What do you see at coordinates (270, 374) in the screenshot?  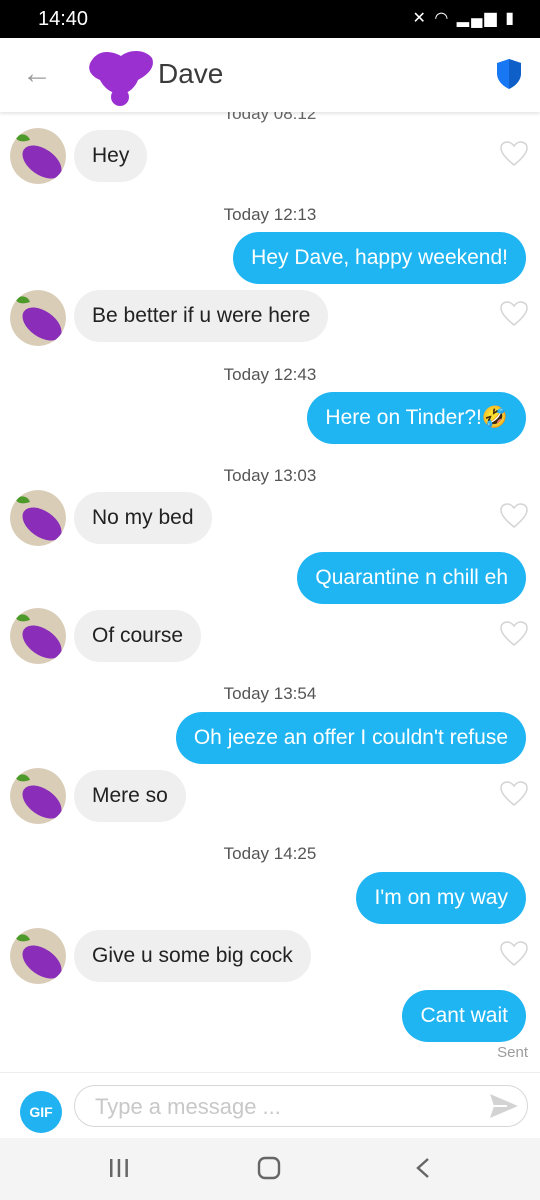 I see `timestamp: Today 12:43` at bounding box center [270, 374].